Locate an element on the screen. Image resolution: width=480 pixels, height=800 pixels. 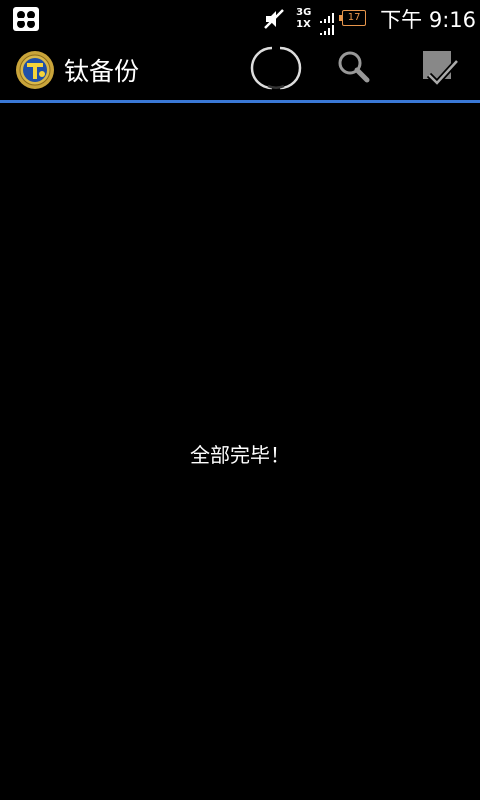
batch-select-button is located at coordinates (440, 70).